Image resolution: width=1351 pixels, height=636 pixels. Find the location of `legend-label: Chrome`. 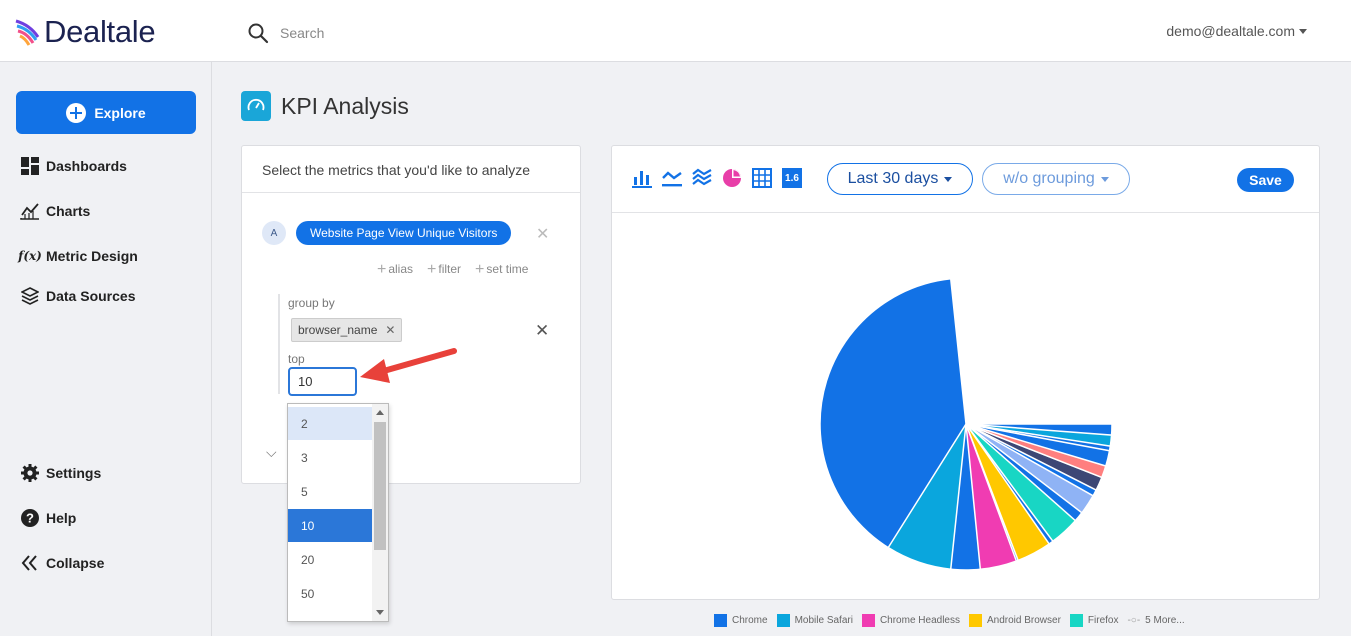

legend-label: Chrome is located at coordinates (750, 620).